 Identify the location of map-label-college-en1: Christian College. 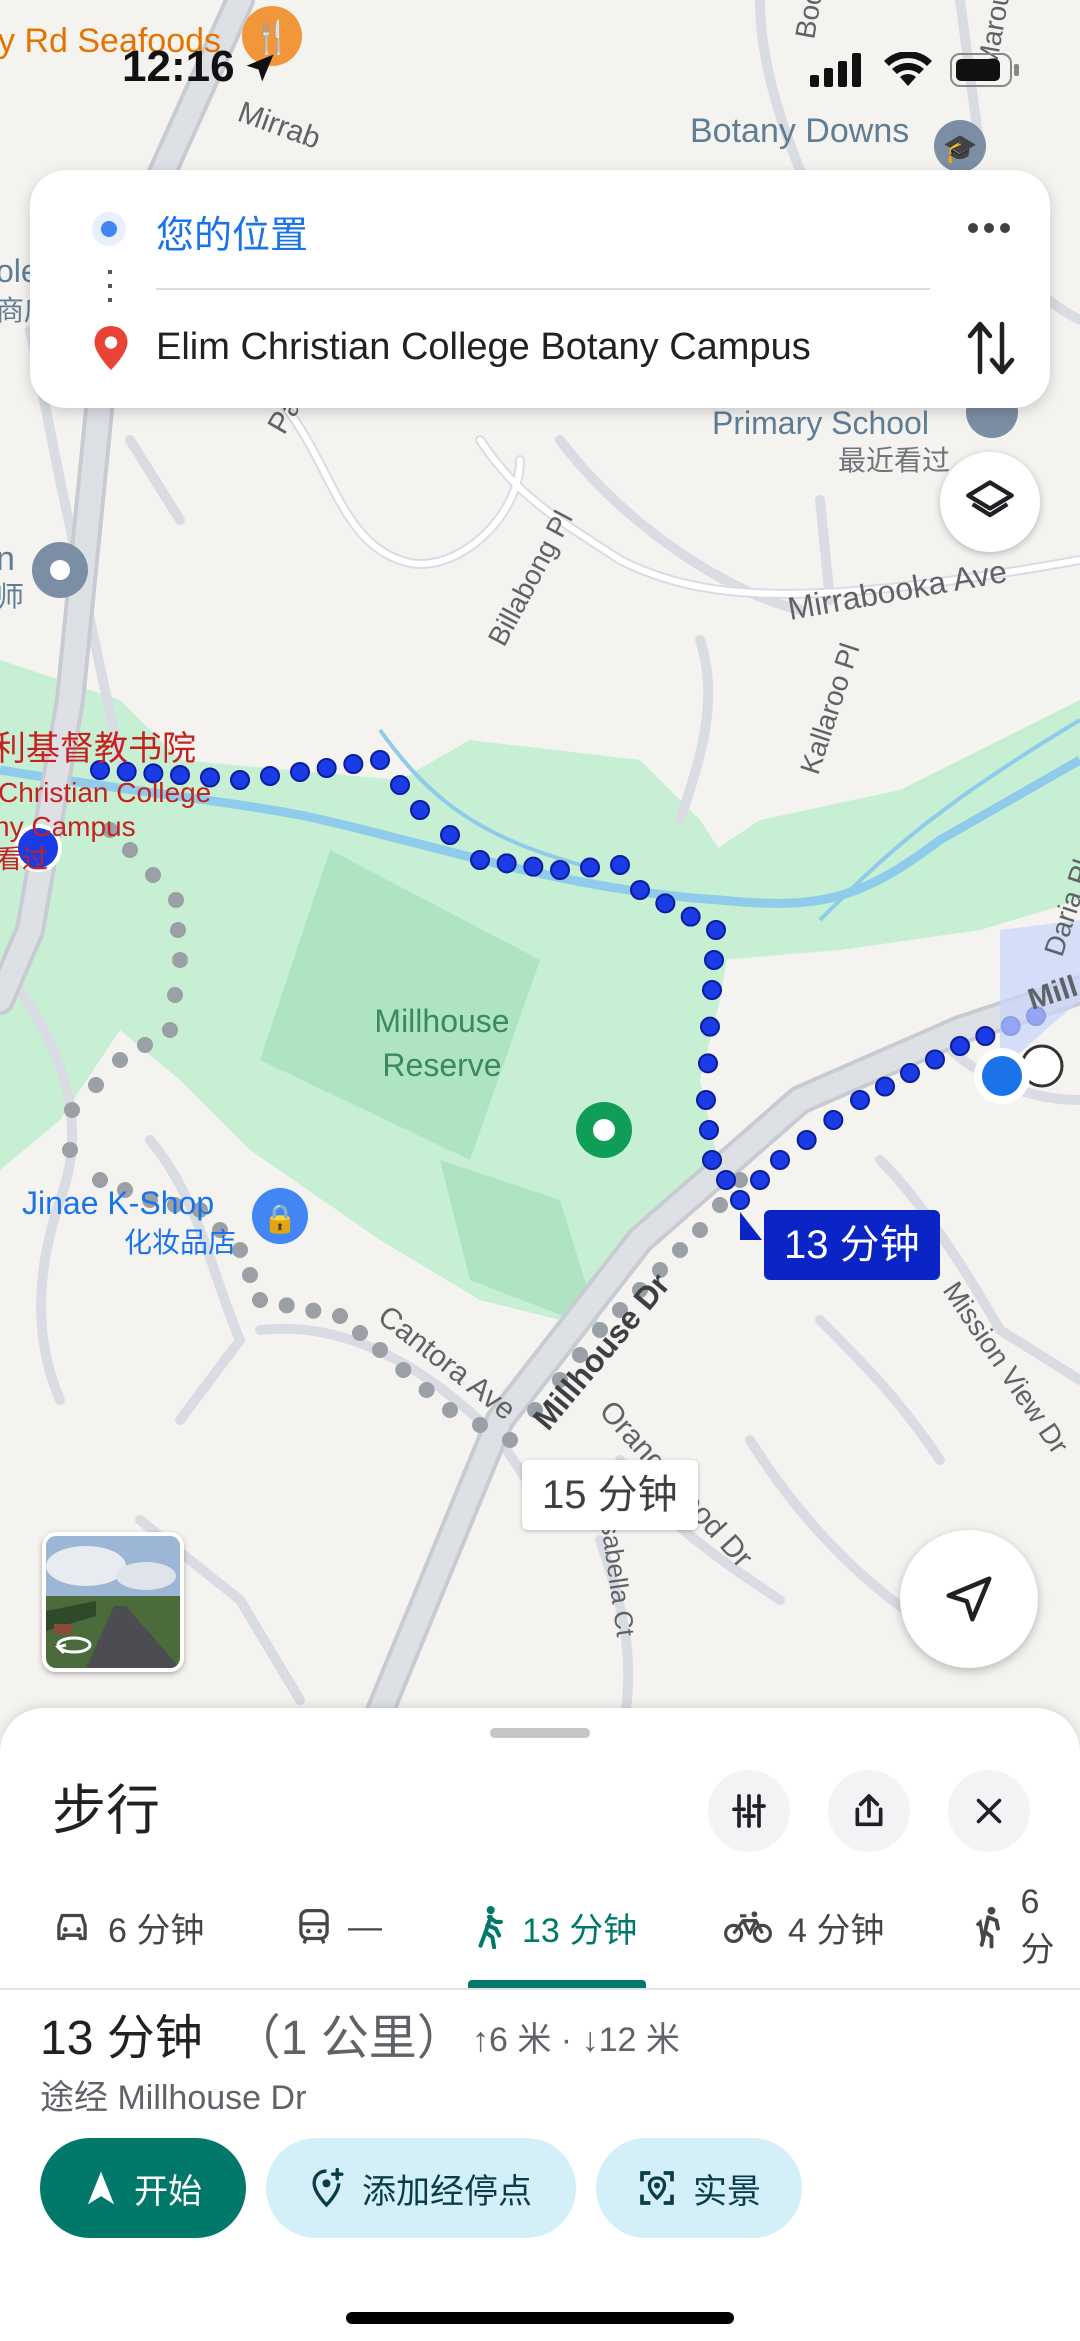
(105, 792).